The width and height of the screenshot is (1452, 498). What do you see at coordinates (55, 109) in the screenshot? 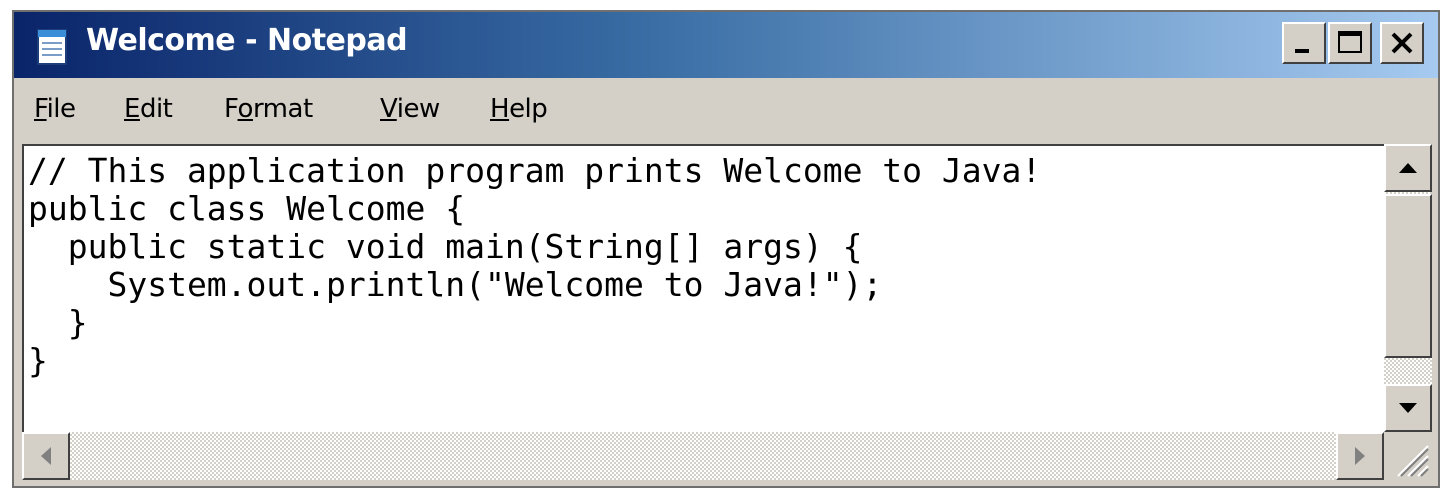
I see `menu-file: File` at bounding box center [55, 109].